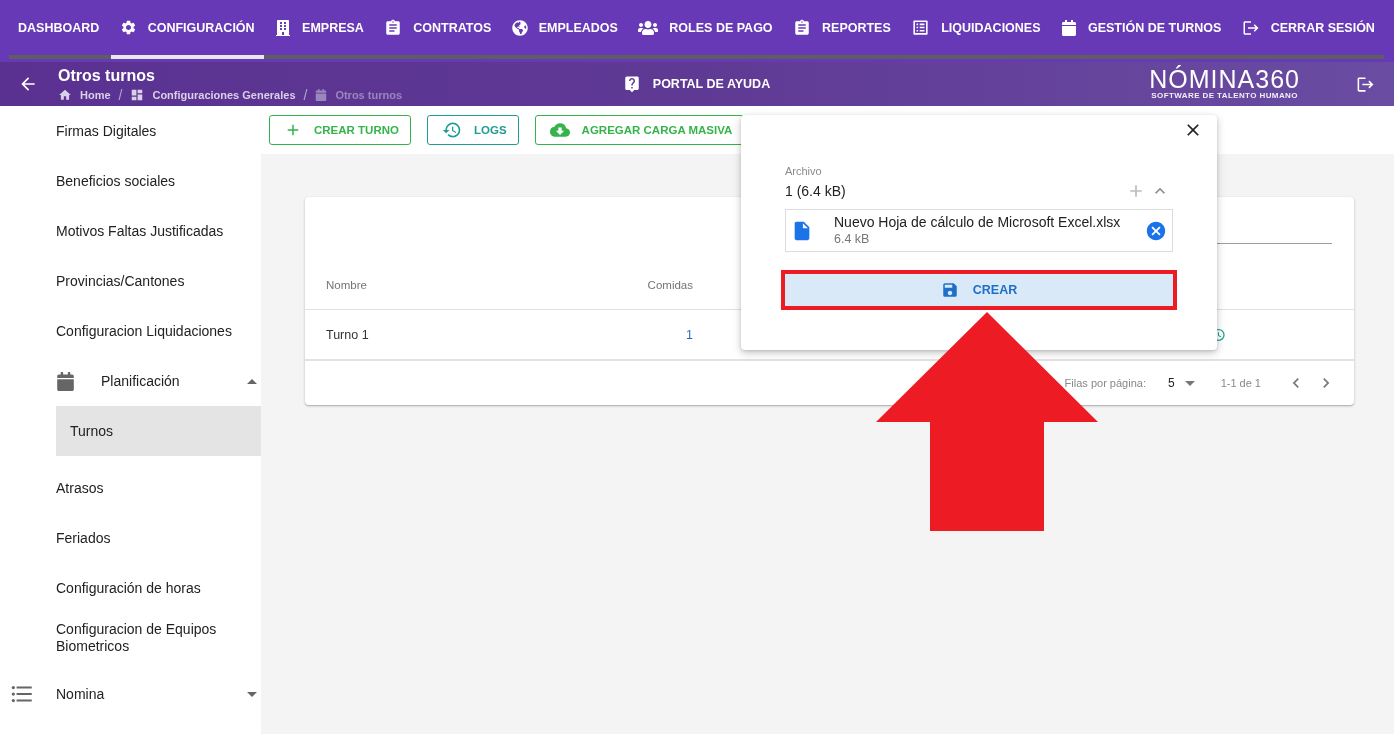 This screenshot has width=1394, height=734. What do you see at coordinates (949, 290) in the screenshot?
I see `save-icon` at bounding box center [949, 290].